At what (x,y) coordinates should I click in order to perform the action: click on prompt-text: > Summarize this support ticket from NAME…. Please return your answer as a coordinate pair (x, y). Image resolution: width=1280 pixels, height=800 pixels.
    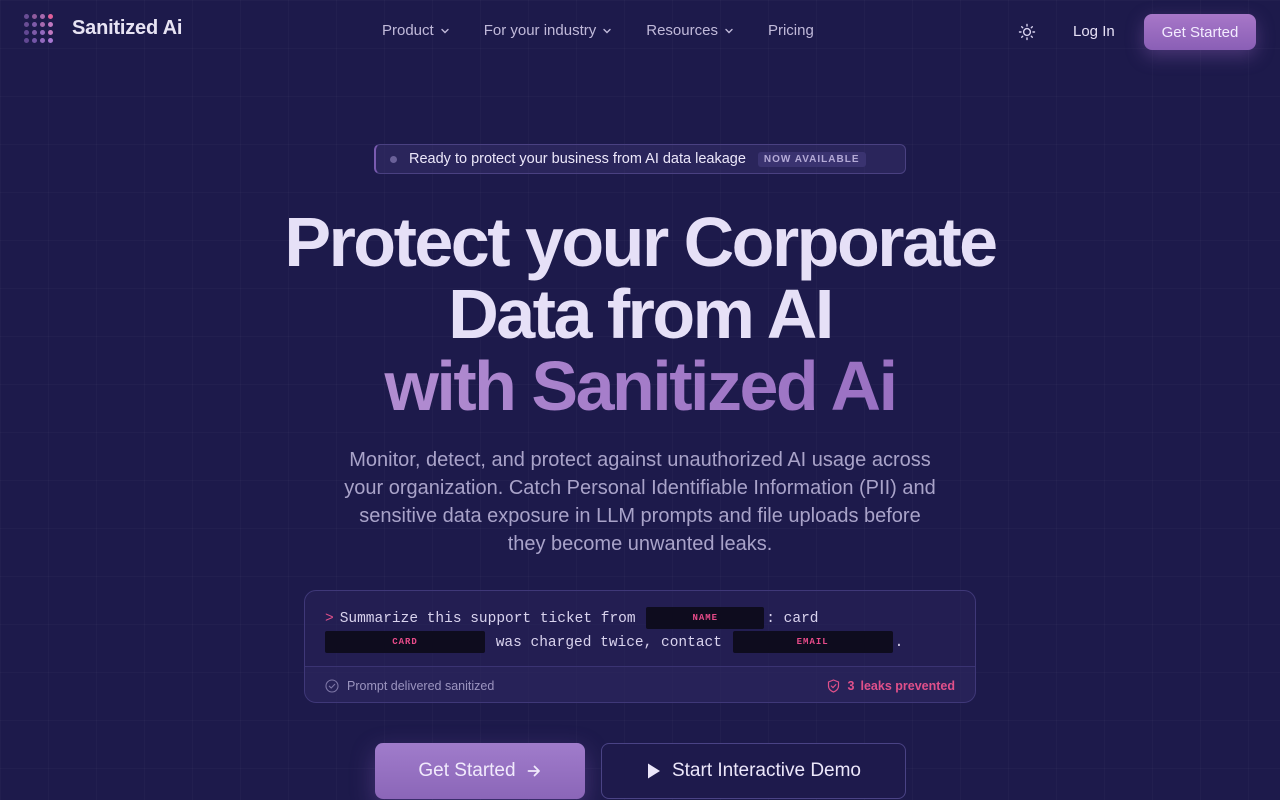
    Looking at the image, I should click on (640, 628).